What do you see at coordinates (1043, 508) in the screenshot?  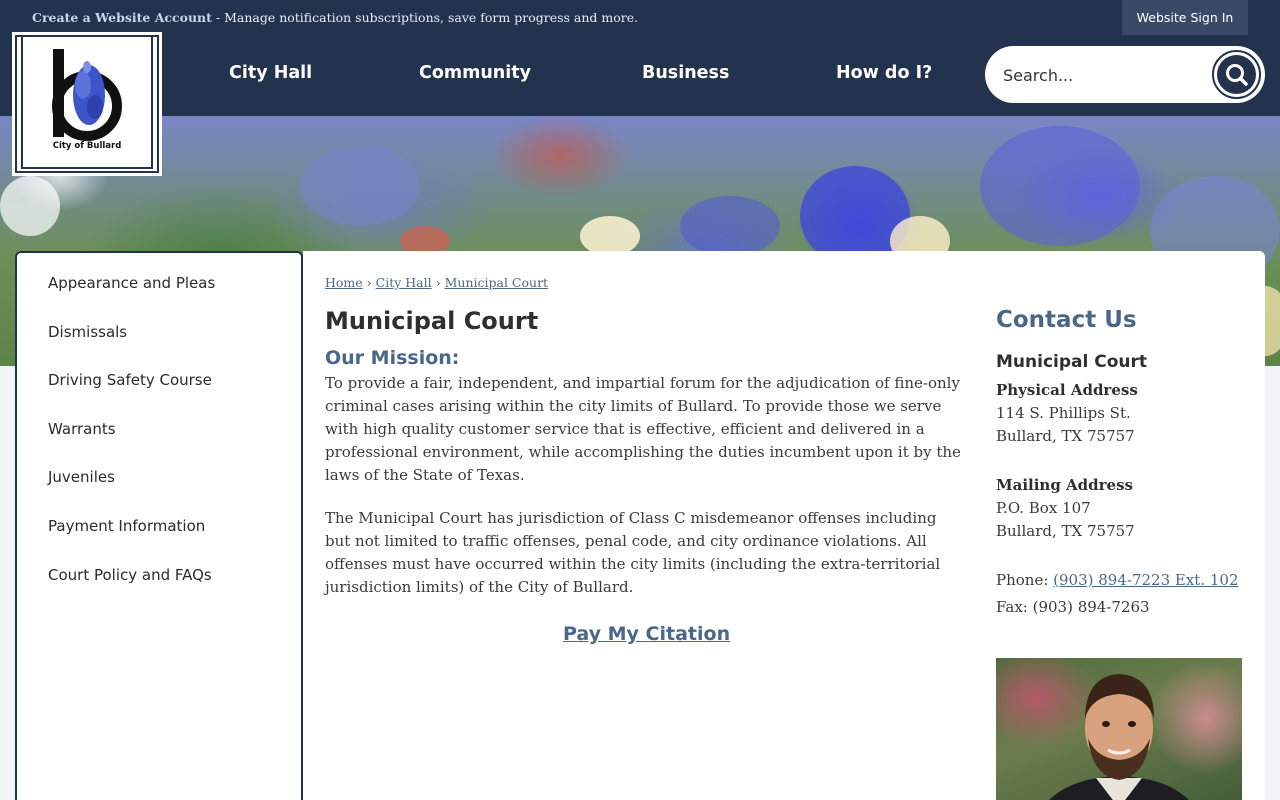 I see `mailing-address-line1: P.O. Box 107` at bounding box center [1043, 508].